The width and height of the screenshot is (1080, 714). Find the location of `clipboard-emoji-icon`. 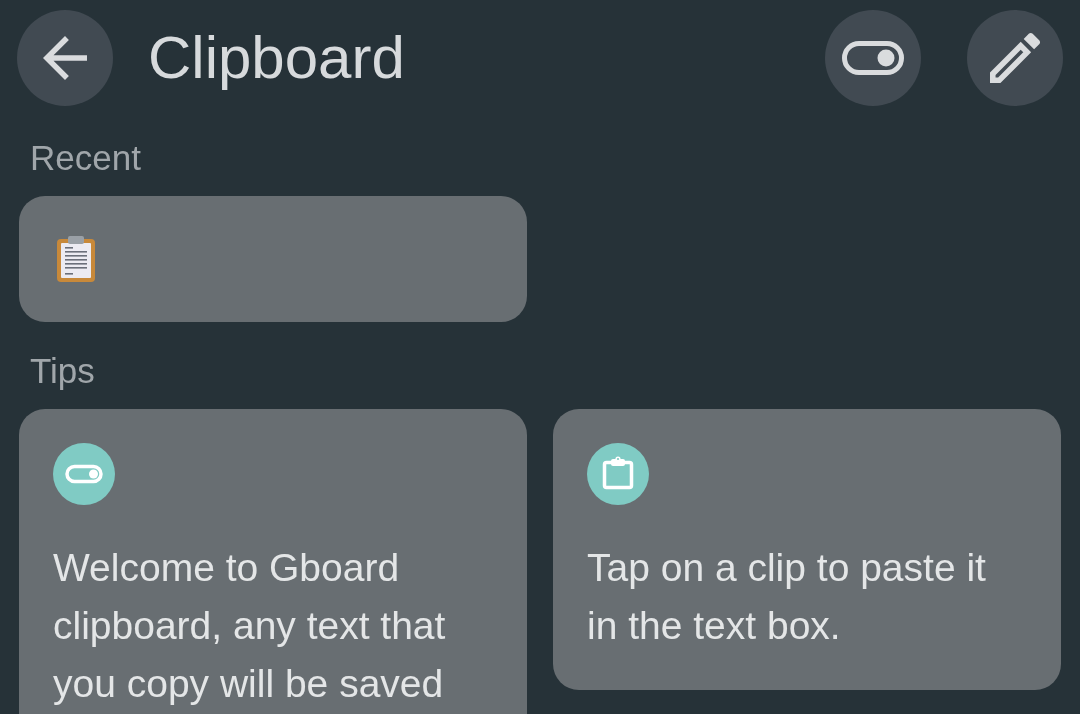

clipboard-emoji-icon is located at coordinates (76, 259).